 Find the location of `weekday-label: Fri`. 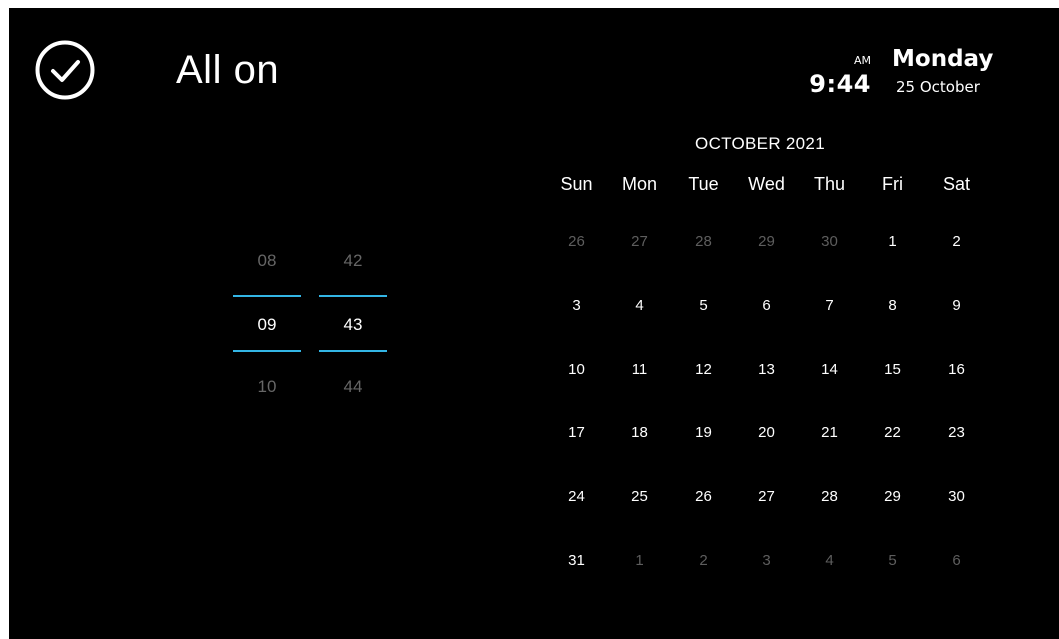

weekday-label: Fri is located at coordinates (892, 184).